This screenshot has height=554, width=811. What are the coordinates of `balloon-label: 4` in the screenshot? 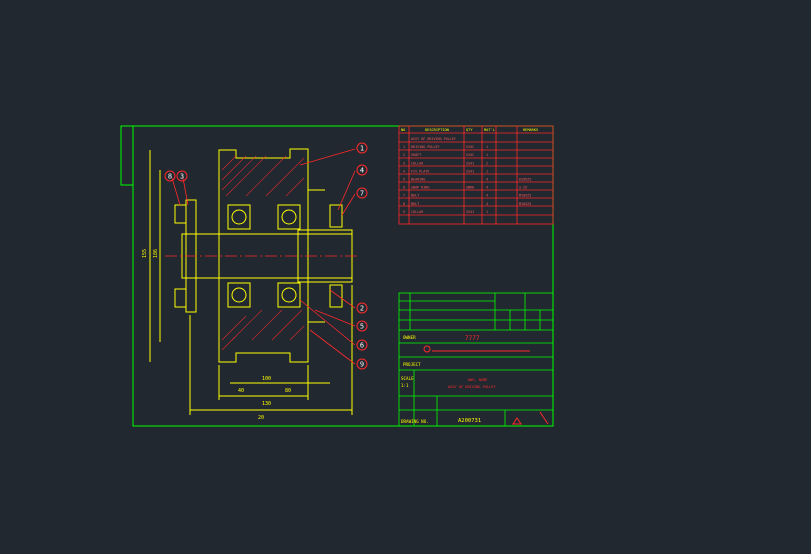 It's located at (362, 171).